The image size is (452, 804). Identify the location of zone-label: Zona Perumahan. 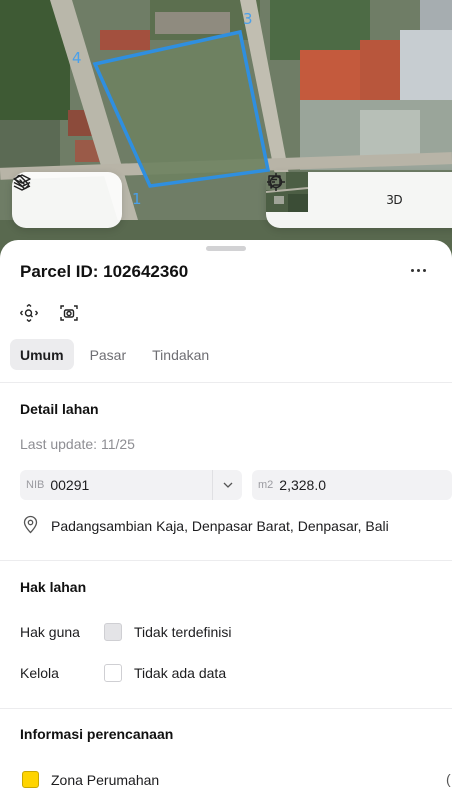
(105, 779).